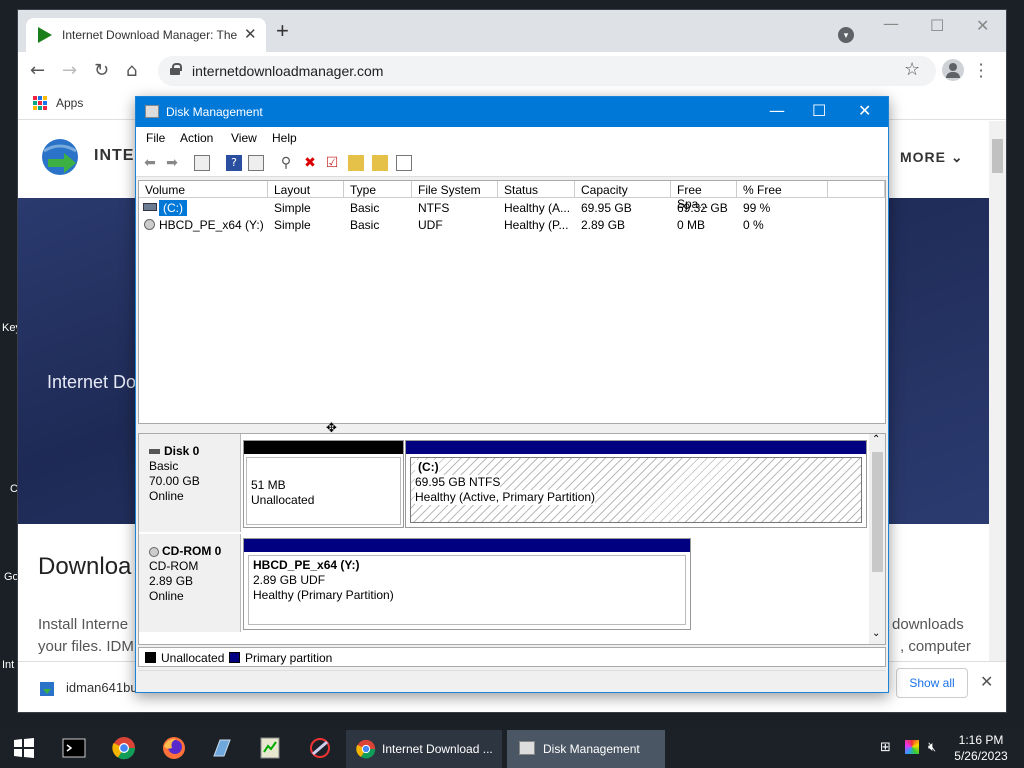 This screenshot has width=1024, height=768. I want to click on desktop-icon-label: Int, so click(8, 665).